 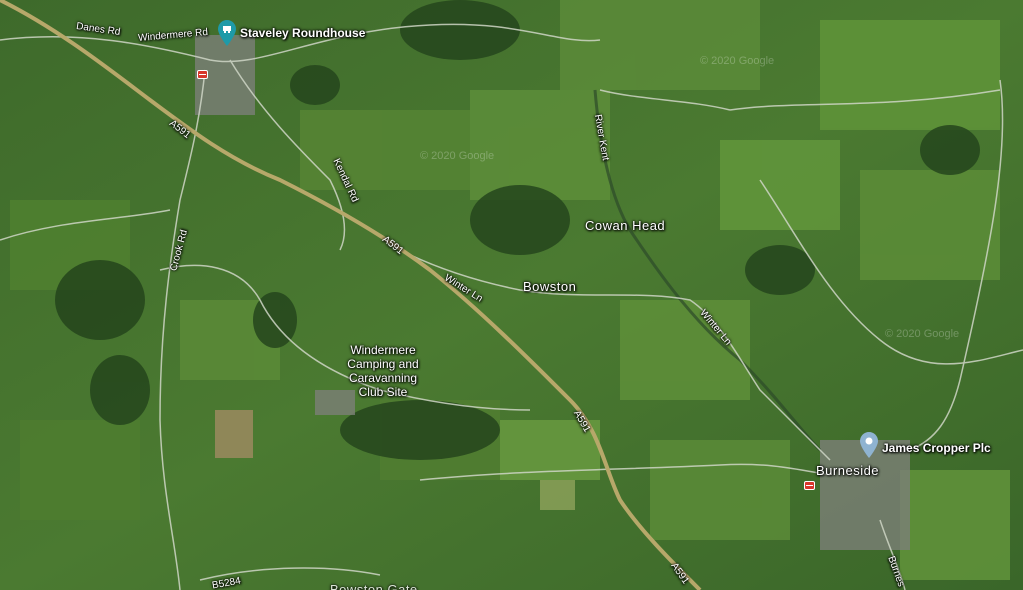 I want to click on blue-place-pin-icon, so click(x=869, y=445).